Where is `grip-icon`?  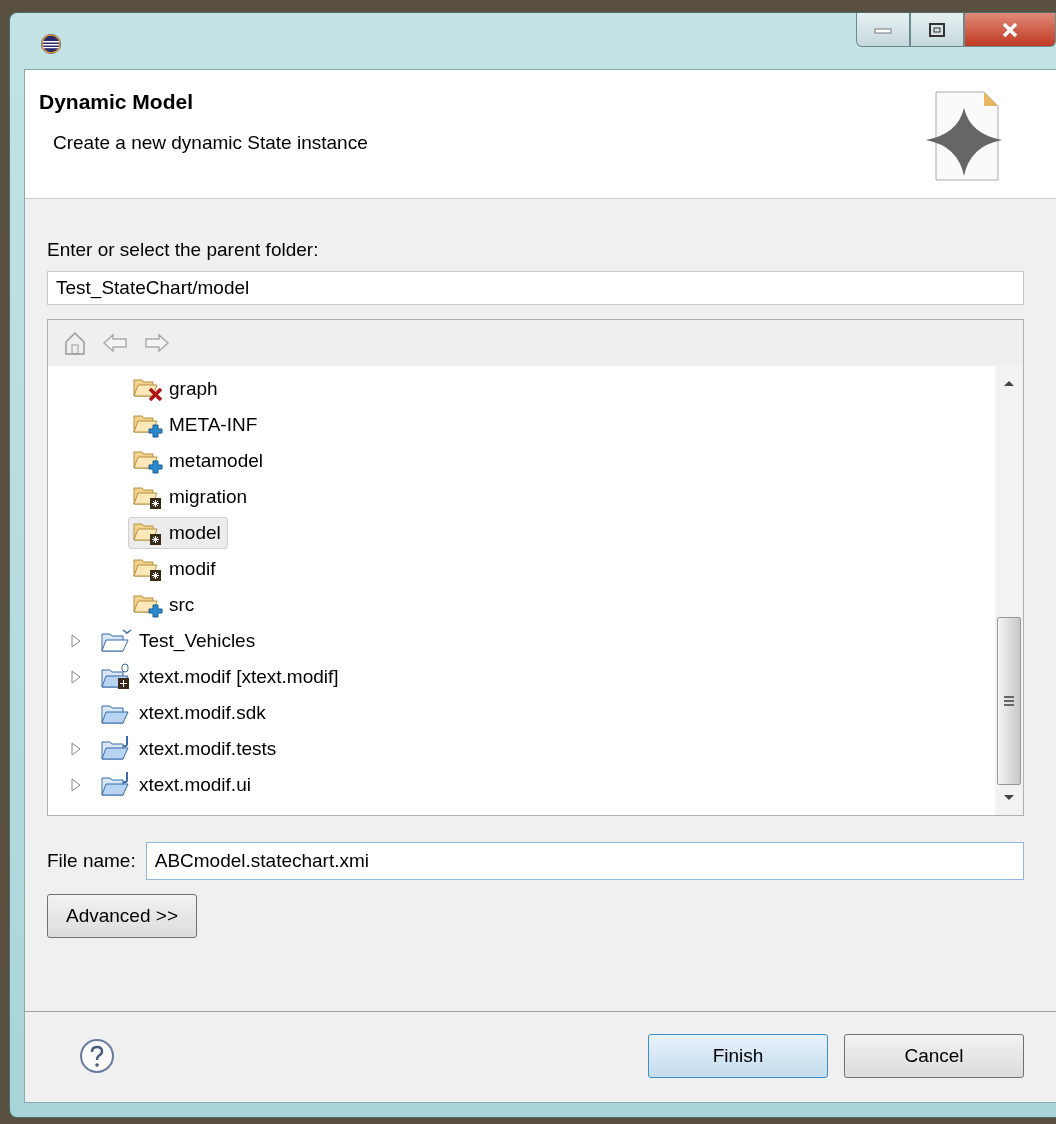 grip-icon is located at coordinates (1009, 701).